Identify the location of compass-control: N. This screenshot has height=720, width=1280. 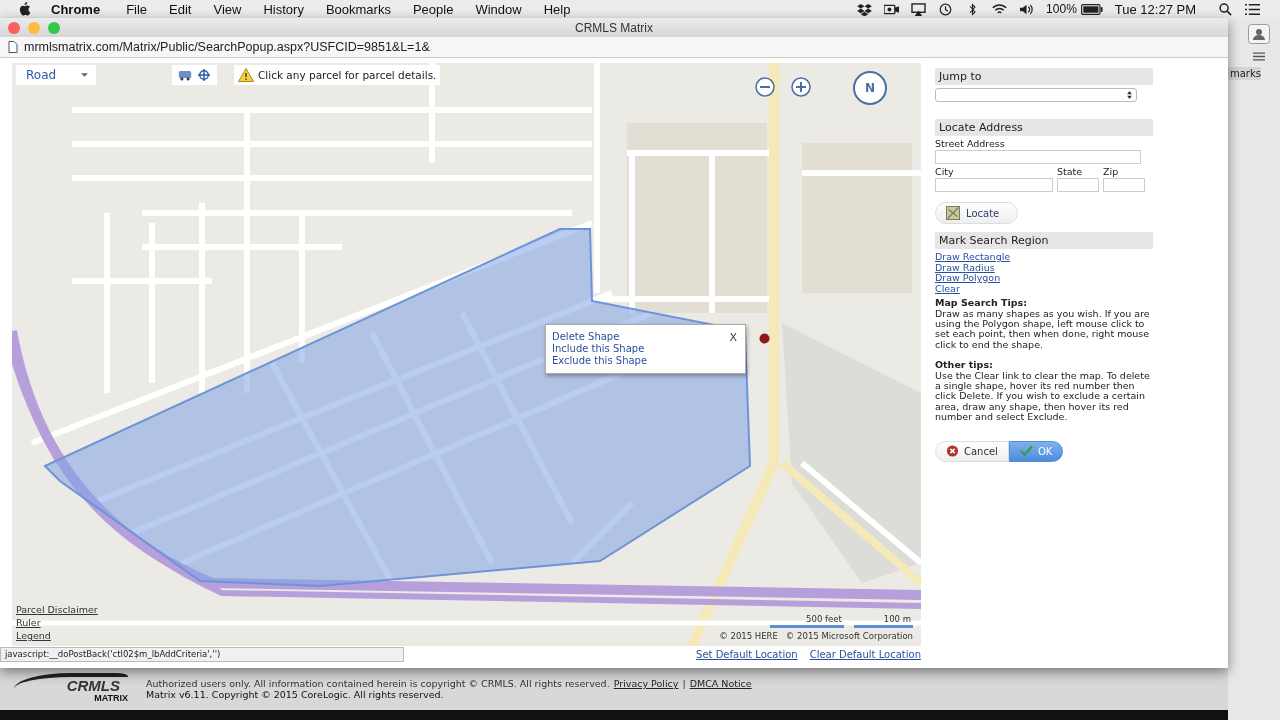
(870, 88).